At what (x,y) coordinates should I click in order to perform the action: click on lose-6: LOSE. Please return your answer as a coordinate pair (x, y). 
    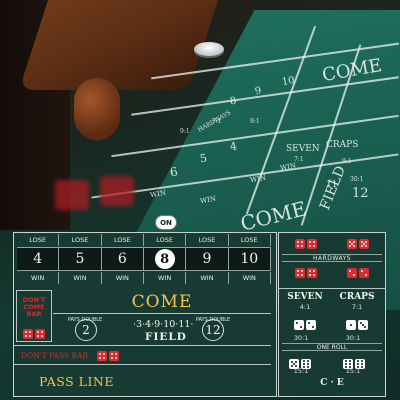
    Looking at the image, I should click on (123, 240).